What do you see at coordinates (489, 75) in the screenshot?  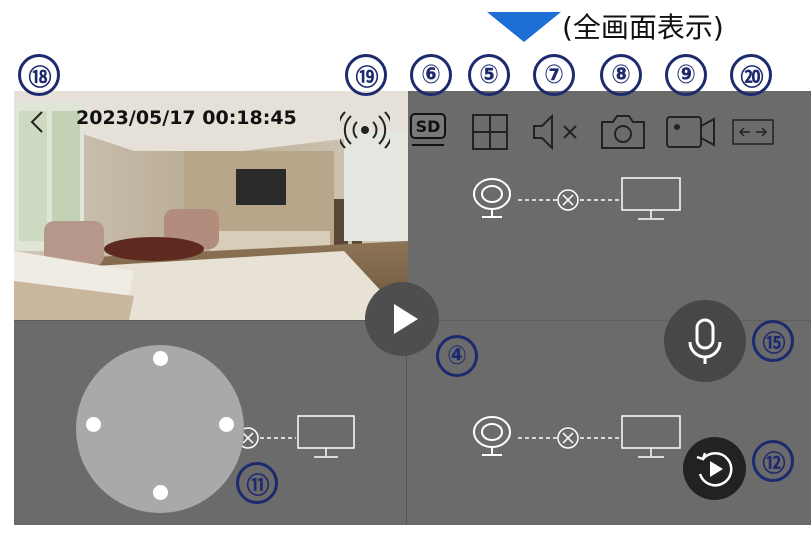 I see `callout-5: ⑤` at bounding box center [489, 75].